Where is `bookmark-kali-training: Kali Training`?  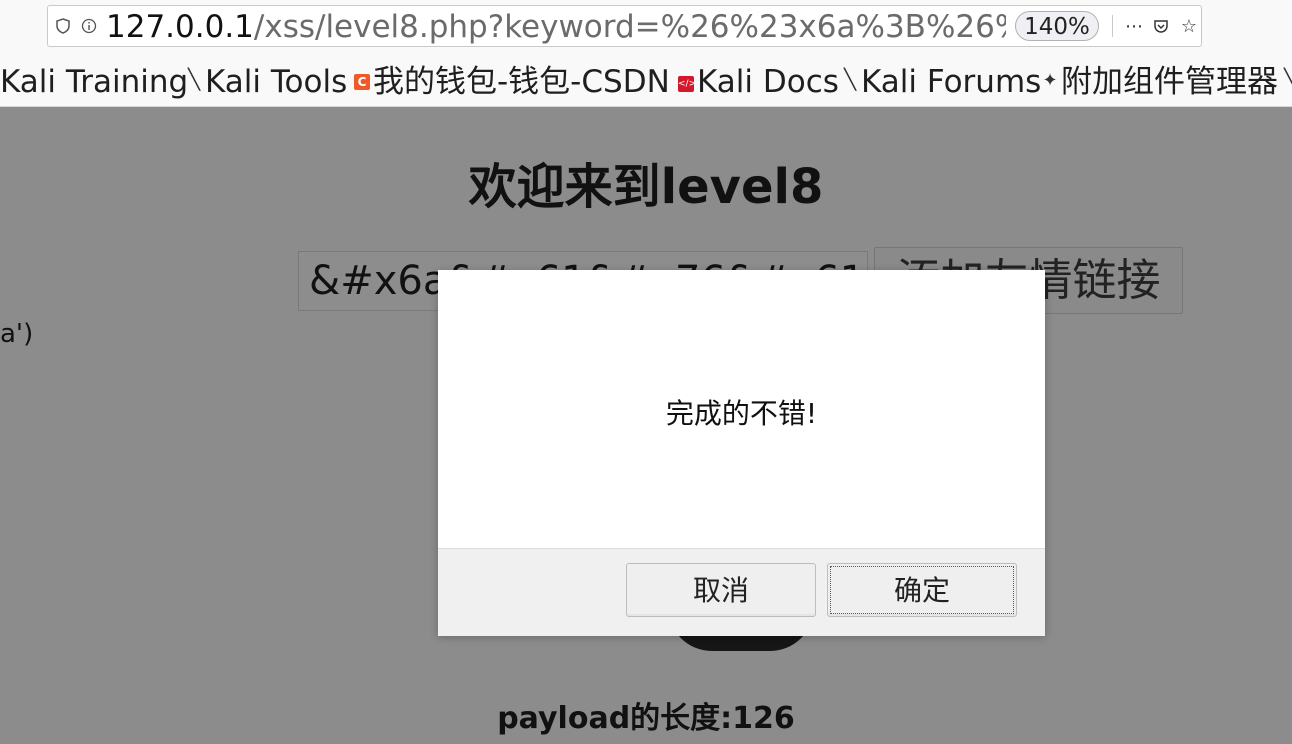 bookmark-kali-training: Kali Training is located at coordinates (94, 81).